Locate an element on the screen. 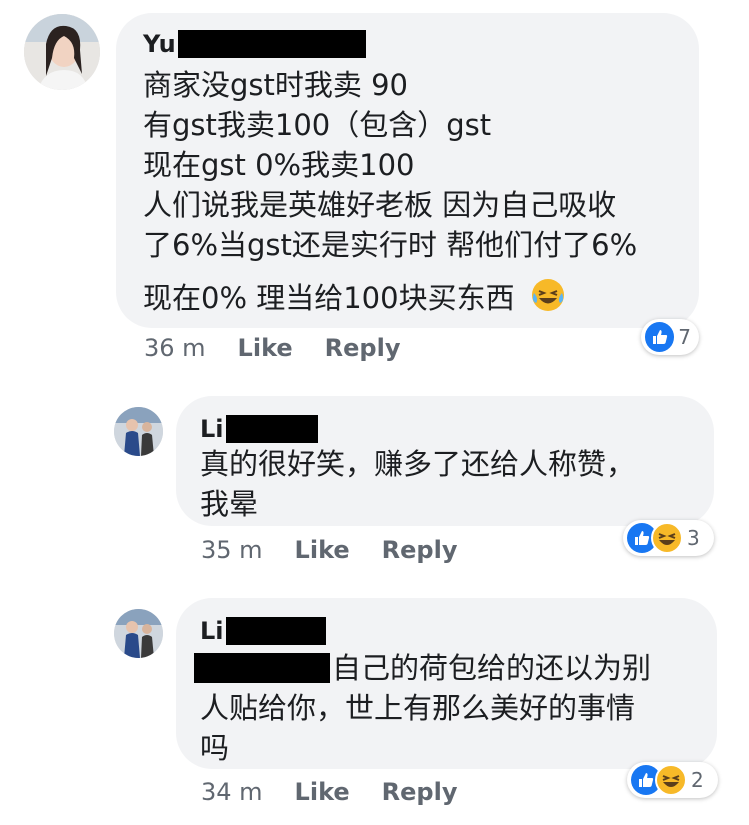 This screenshot has width=749, height=825. comment-line: 现在0% 理当给100块买东西 is located at coordinates (329, 298).